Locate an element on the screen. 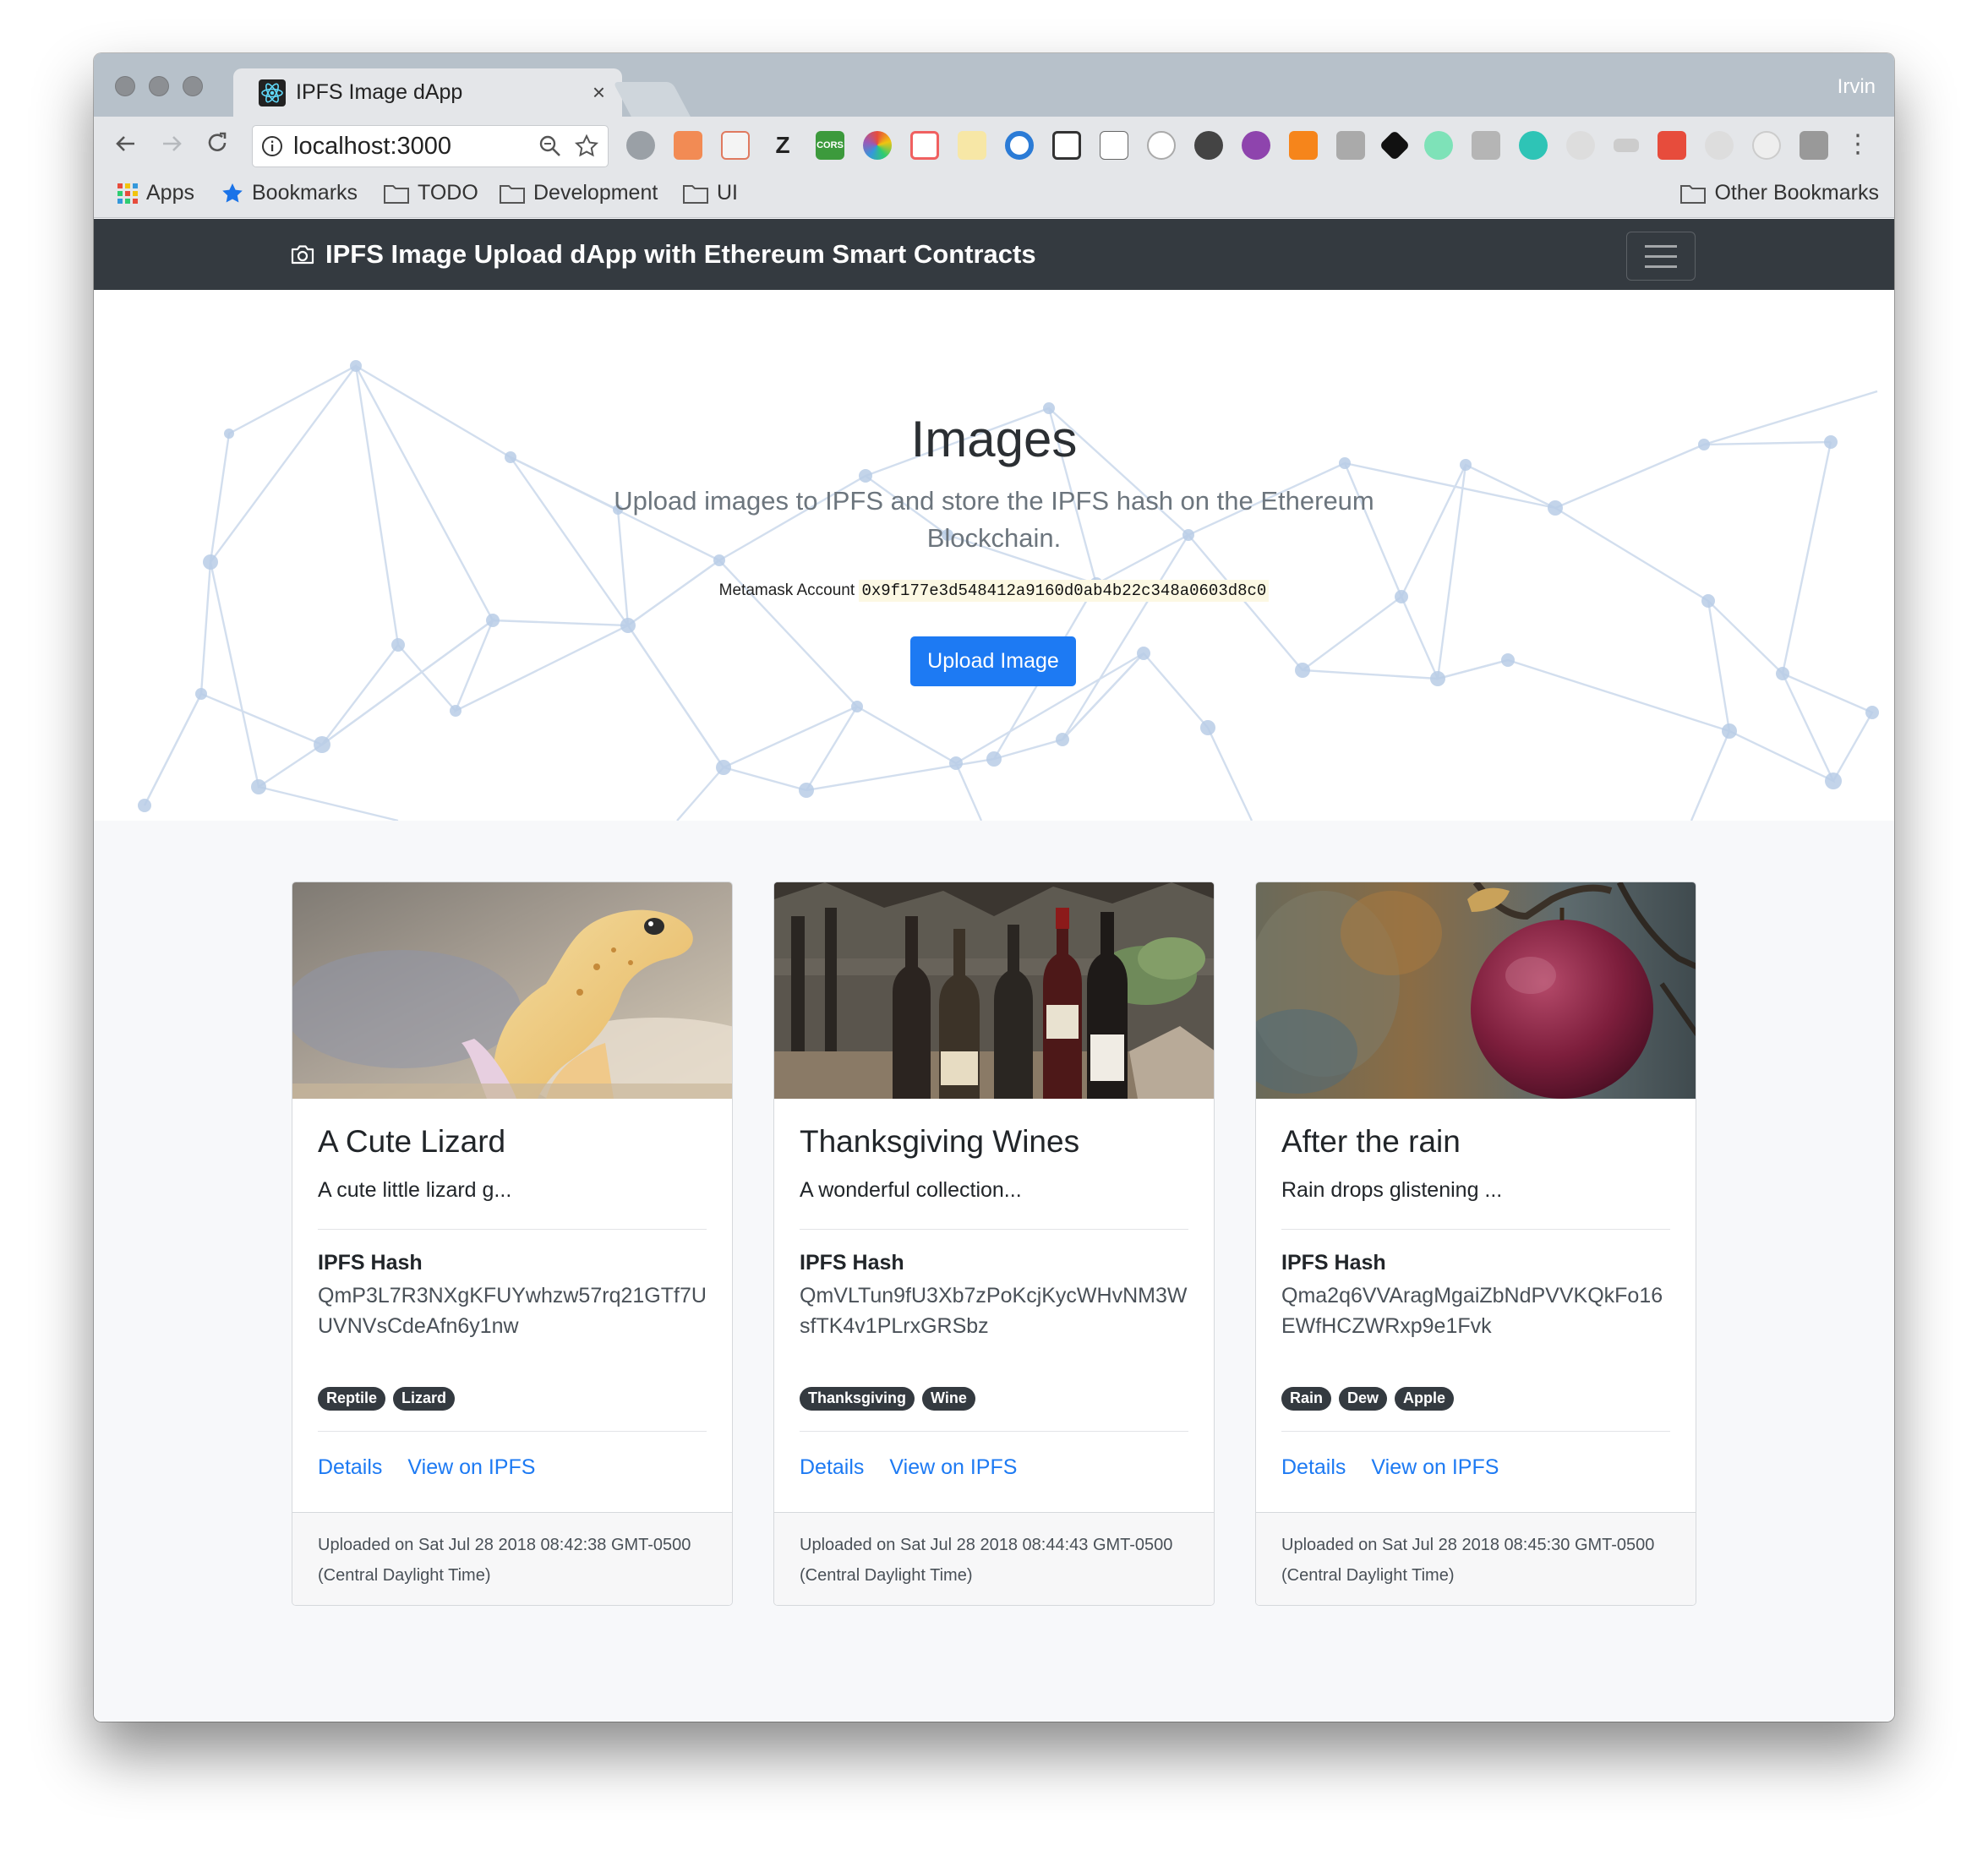  bookmark-label: Apps is located at coordinates (170, 193).